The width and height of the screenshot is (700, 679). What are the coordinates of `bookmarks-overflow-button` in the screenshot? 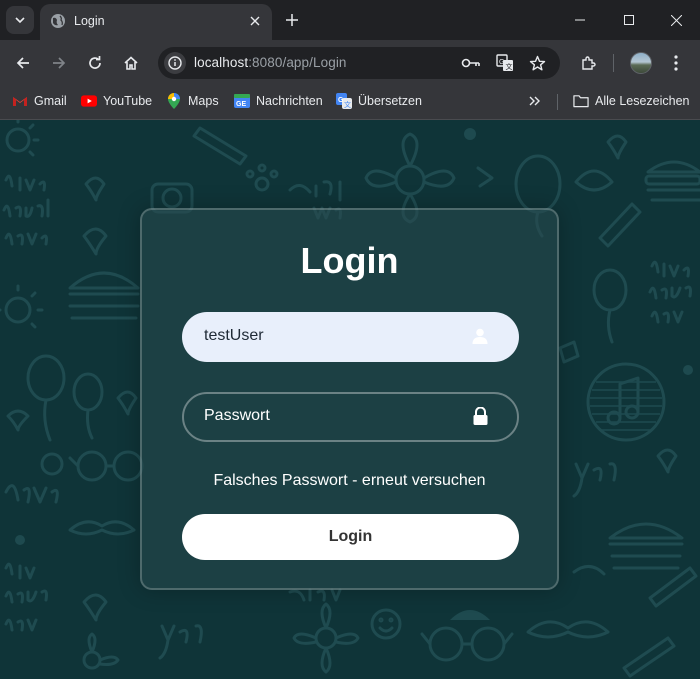 It's located at (535, 101).